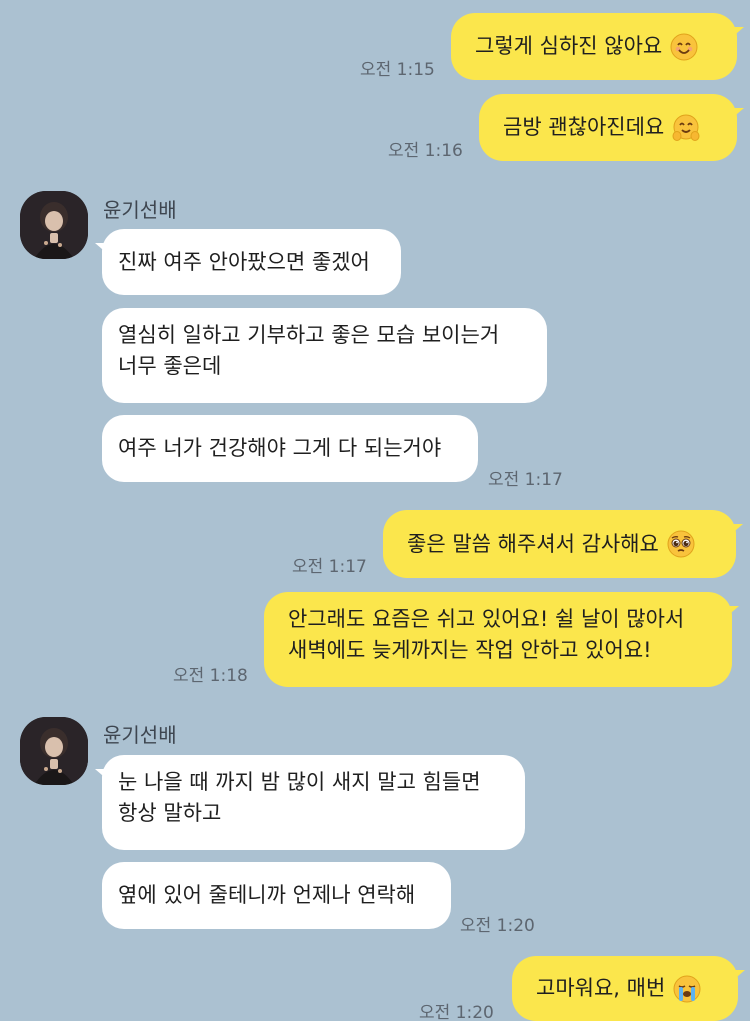 The height and width of the screenshot is (1021, 750). Describe the element at coordinates (309, 335) in the screenshot. I see `message-text-line: 열심히 일하고 기부하고 좋은 모습 보이는거` at that location.